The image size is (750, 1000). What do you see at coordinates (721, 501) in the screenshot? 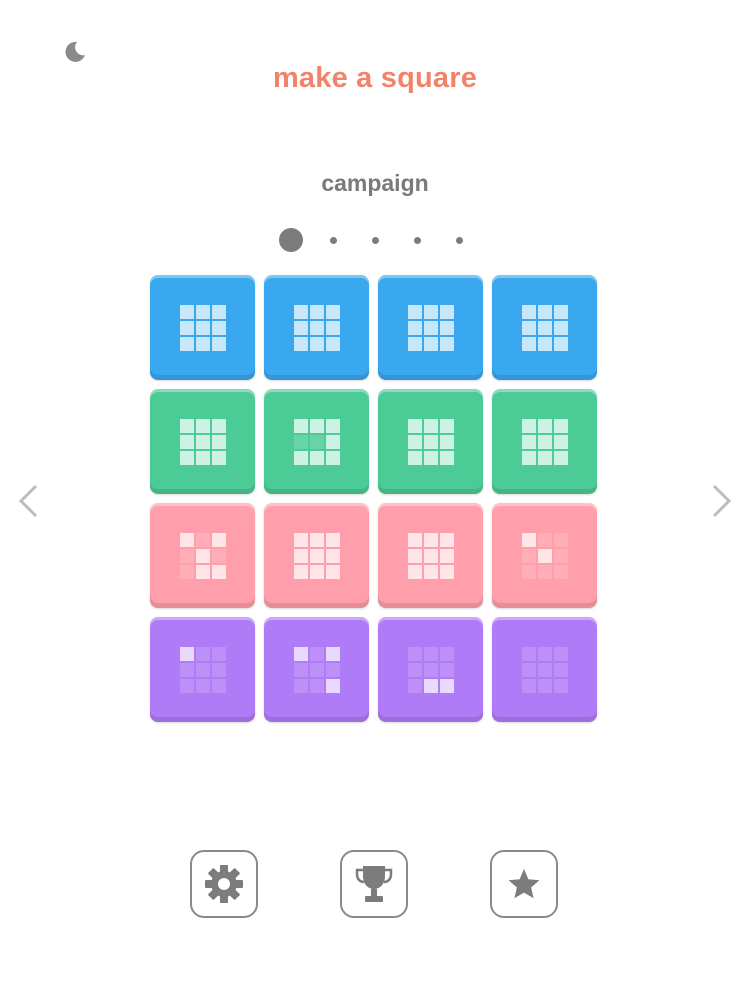
I see `next-page-button` at bounding box center [721, 501].